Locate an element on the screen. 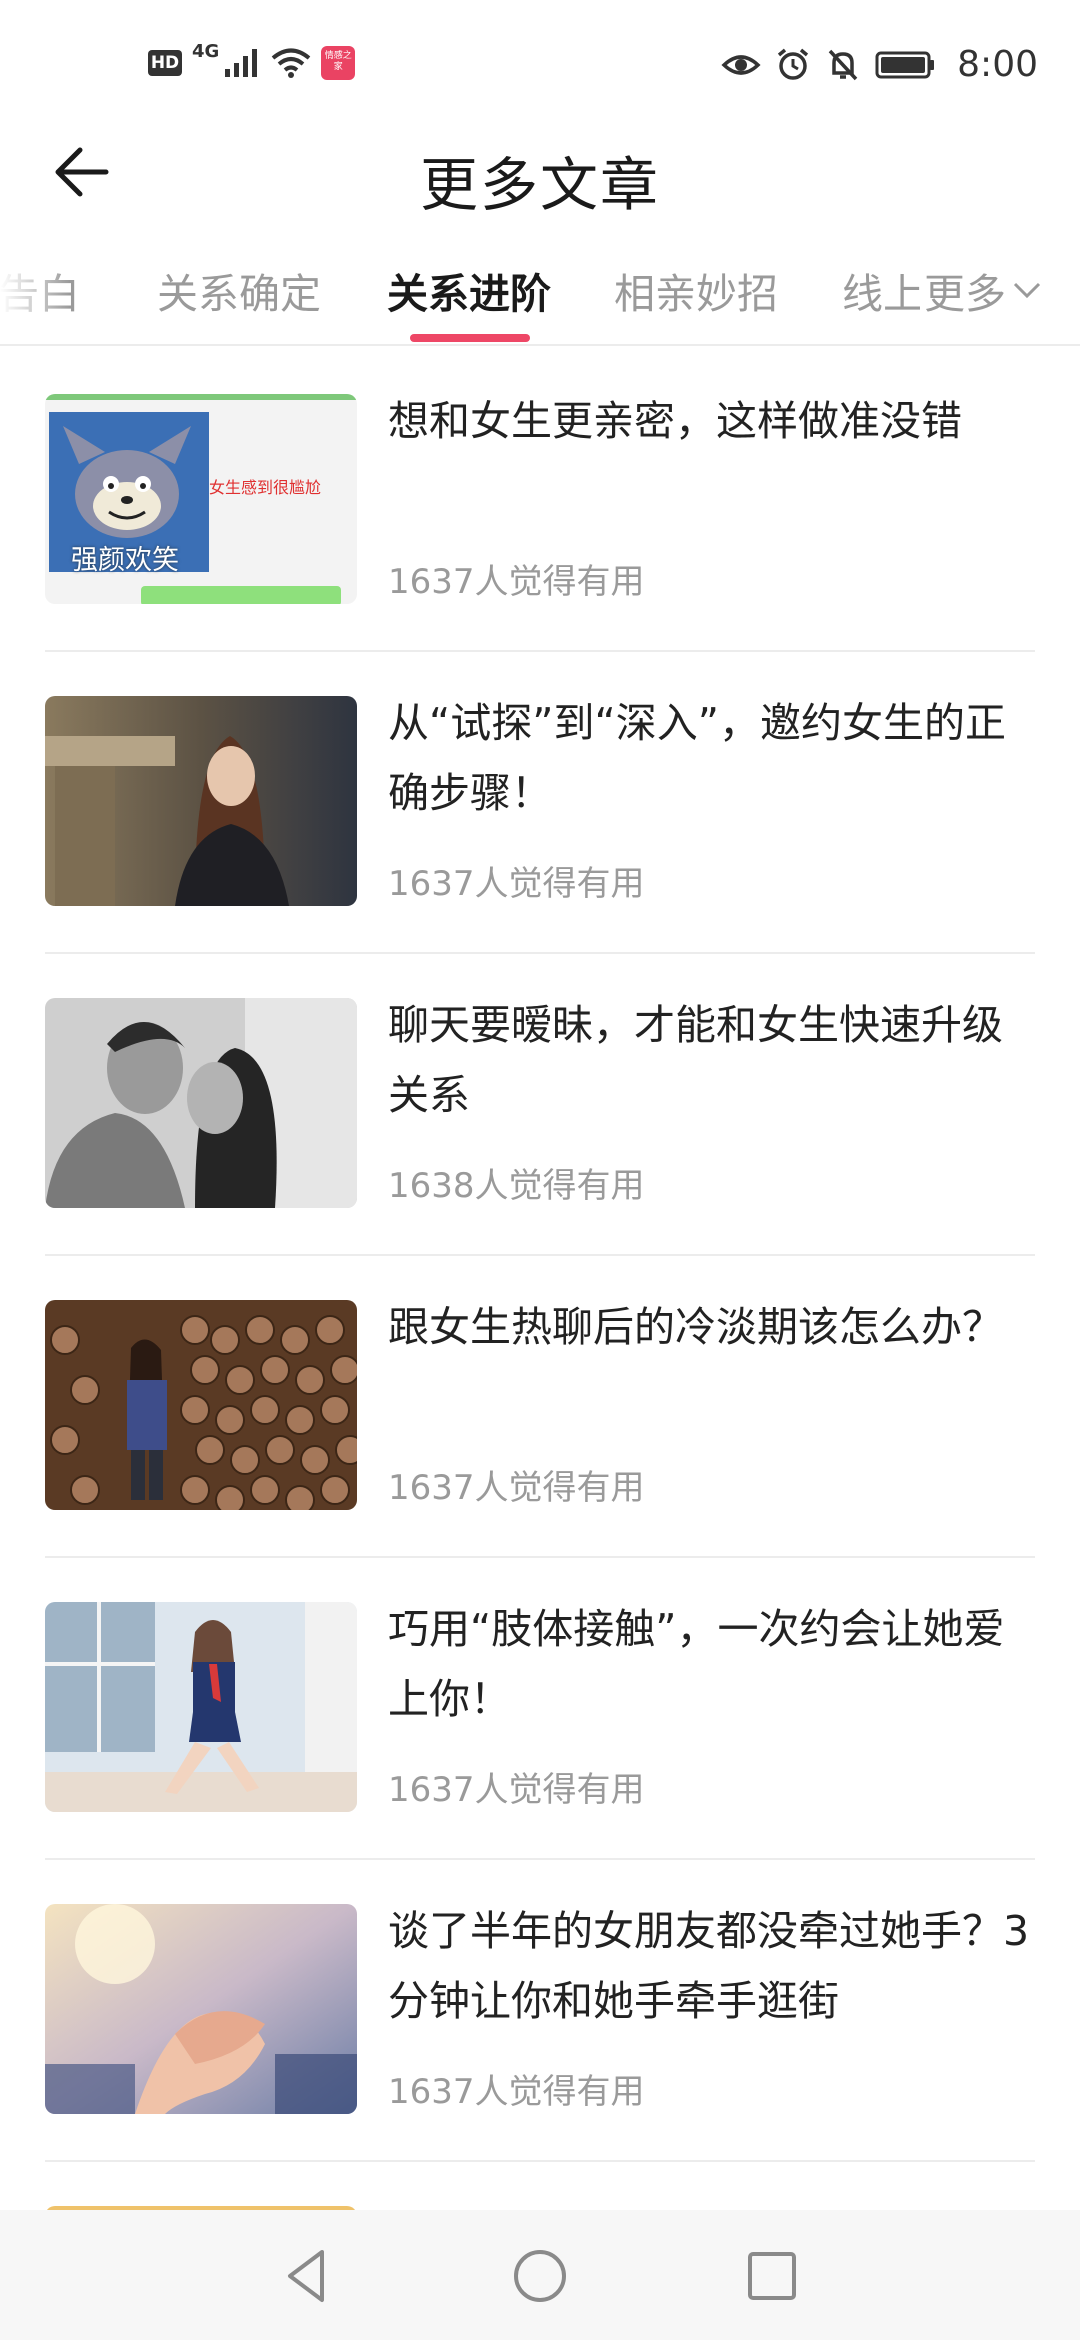 The height and width of the screenshot is (2340, 1080). article-title: 聊天要暧昧，才能和女生快速升级关系 is located at coordinates (695, 1060).